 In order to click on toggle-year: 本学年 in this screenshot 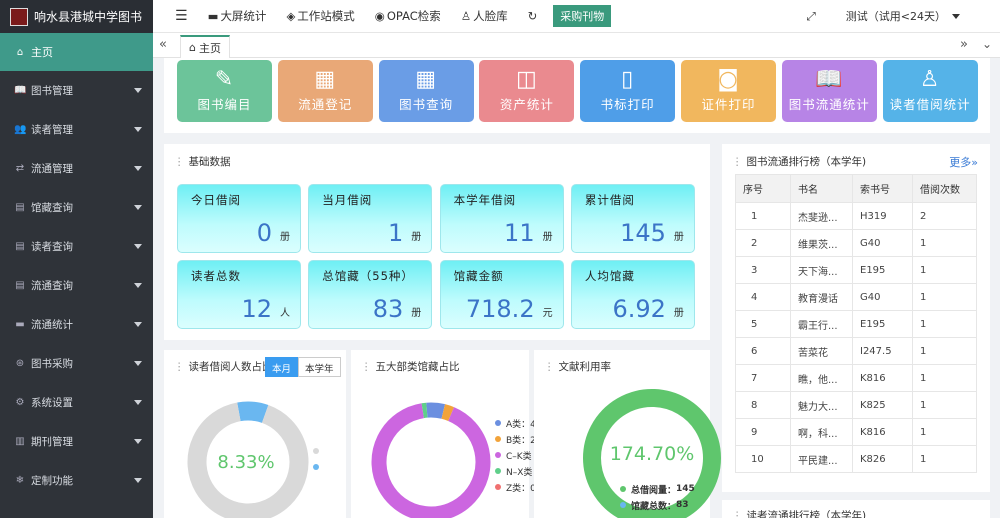, I will do `click(319, 367)`.